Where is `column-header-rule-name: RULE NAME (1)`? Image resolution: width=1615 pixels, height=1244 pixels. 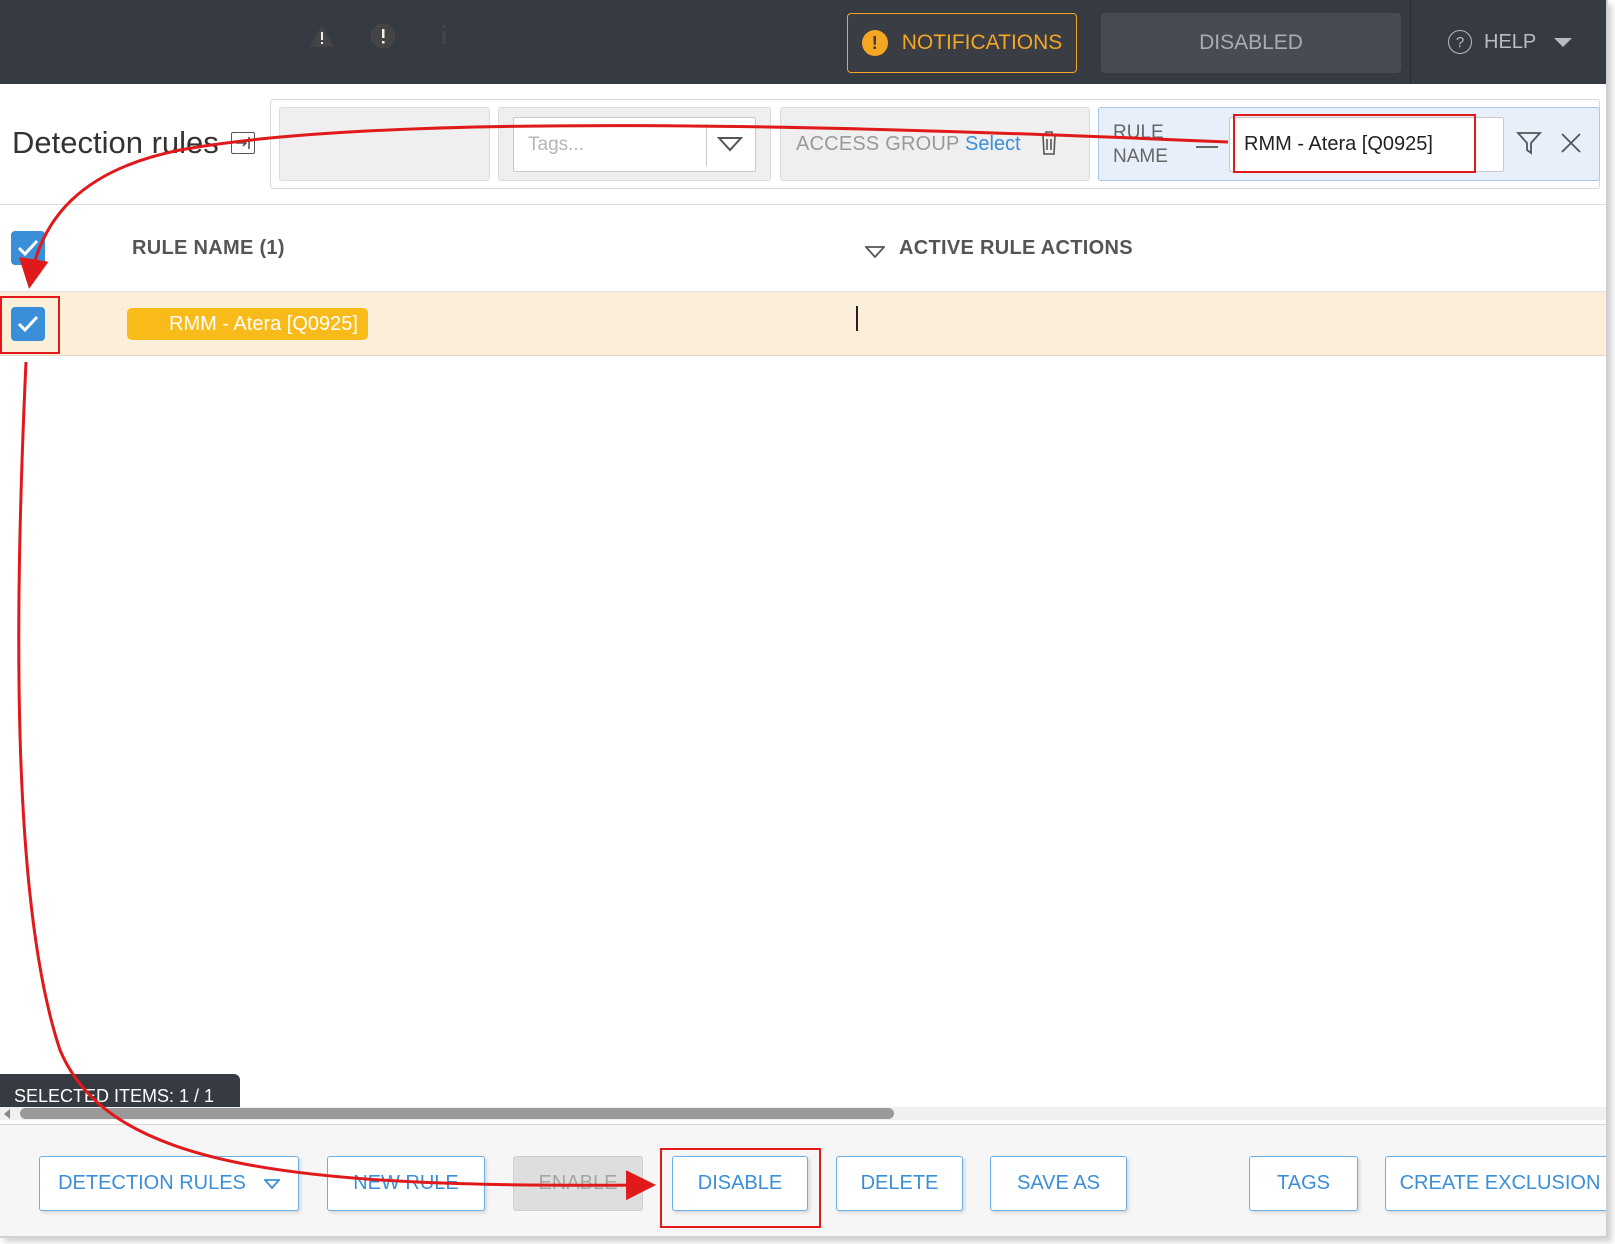 column-header-rule-name: RULE NAME (1) is located at coordinates (208, 248).